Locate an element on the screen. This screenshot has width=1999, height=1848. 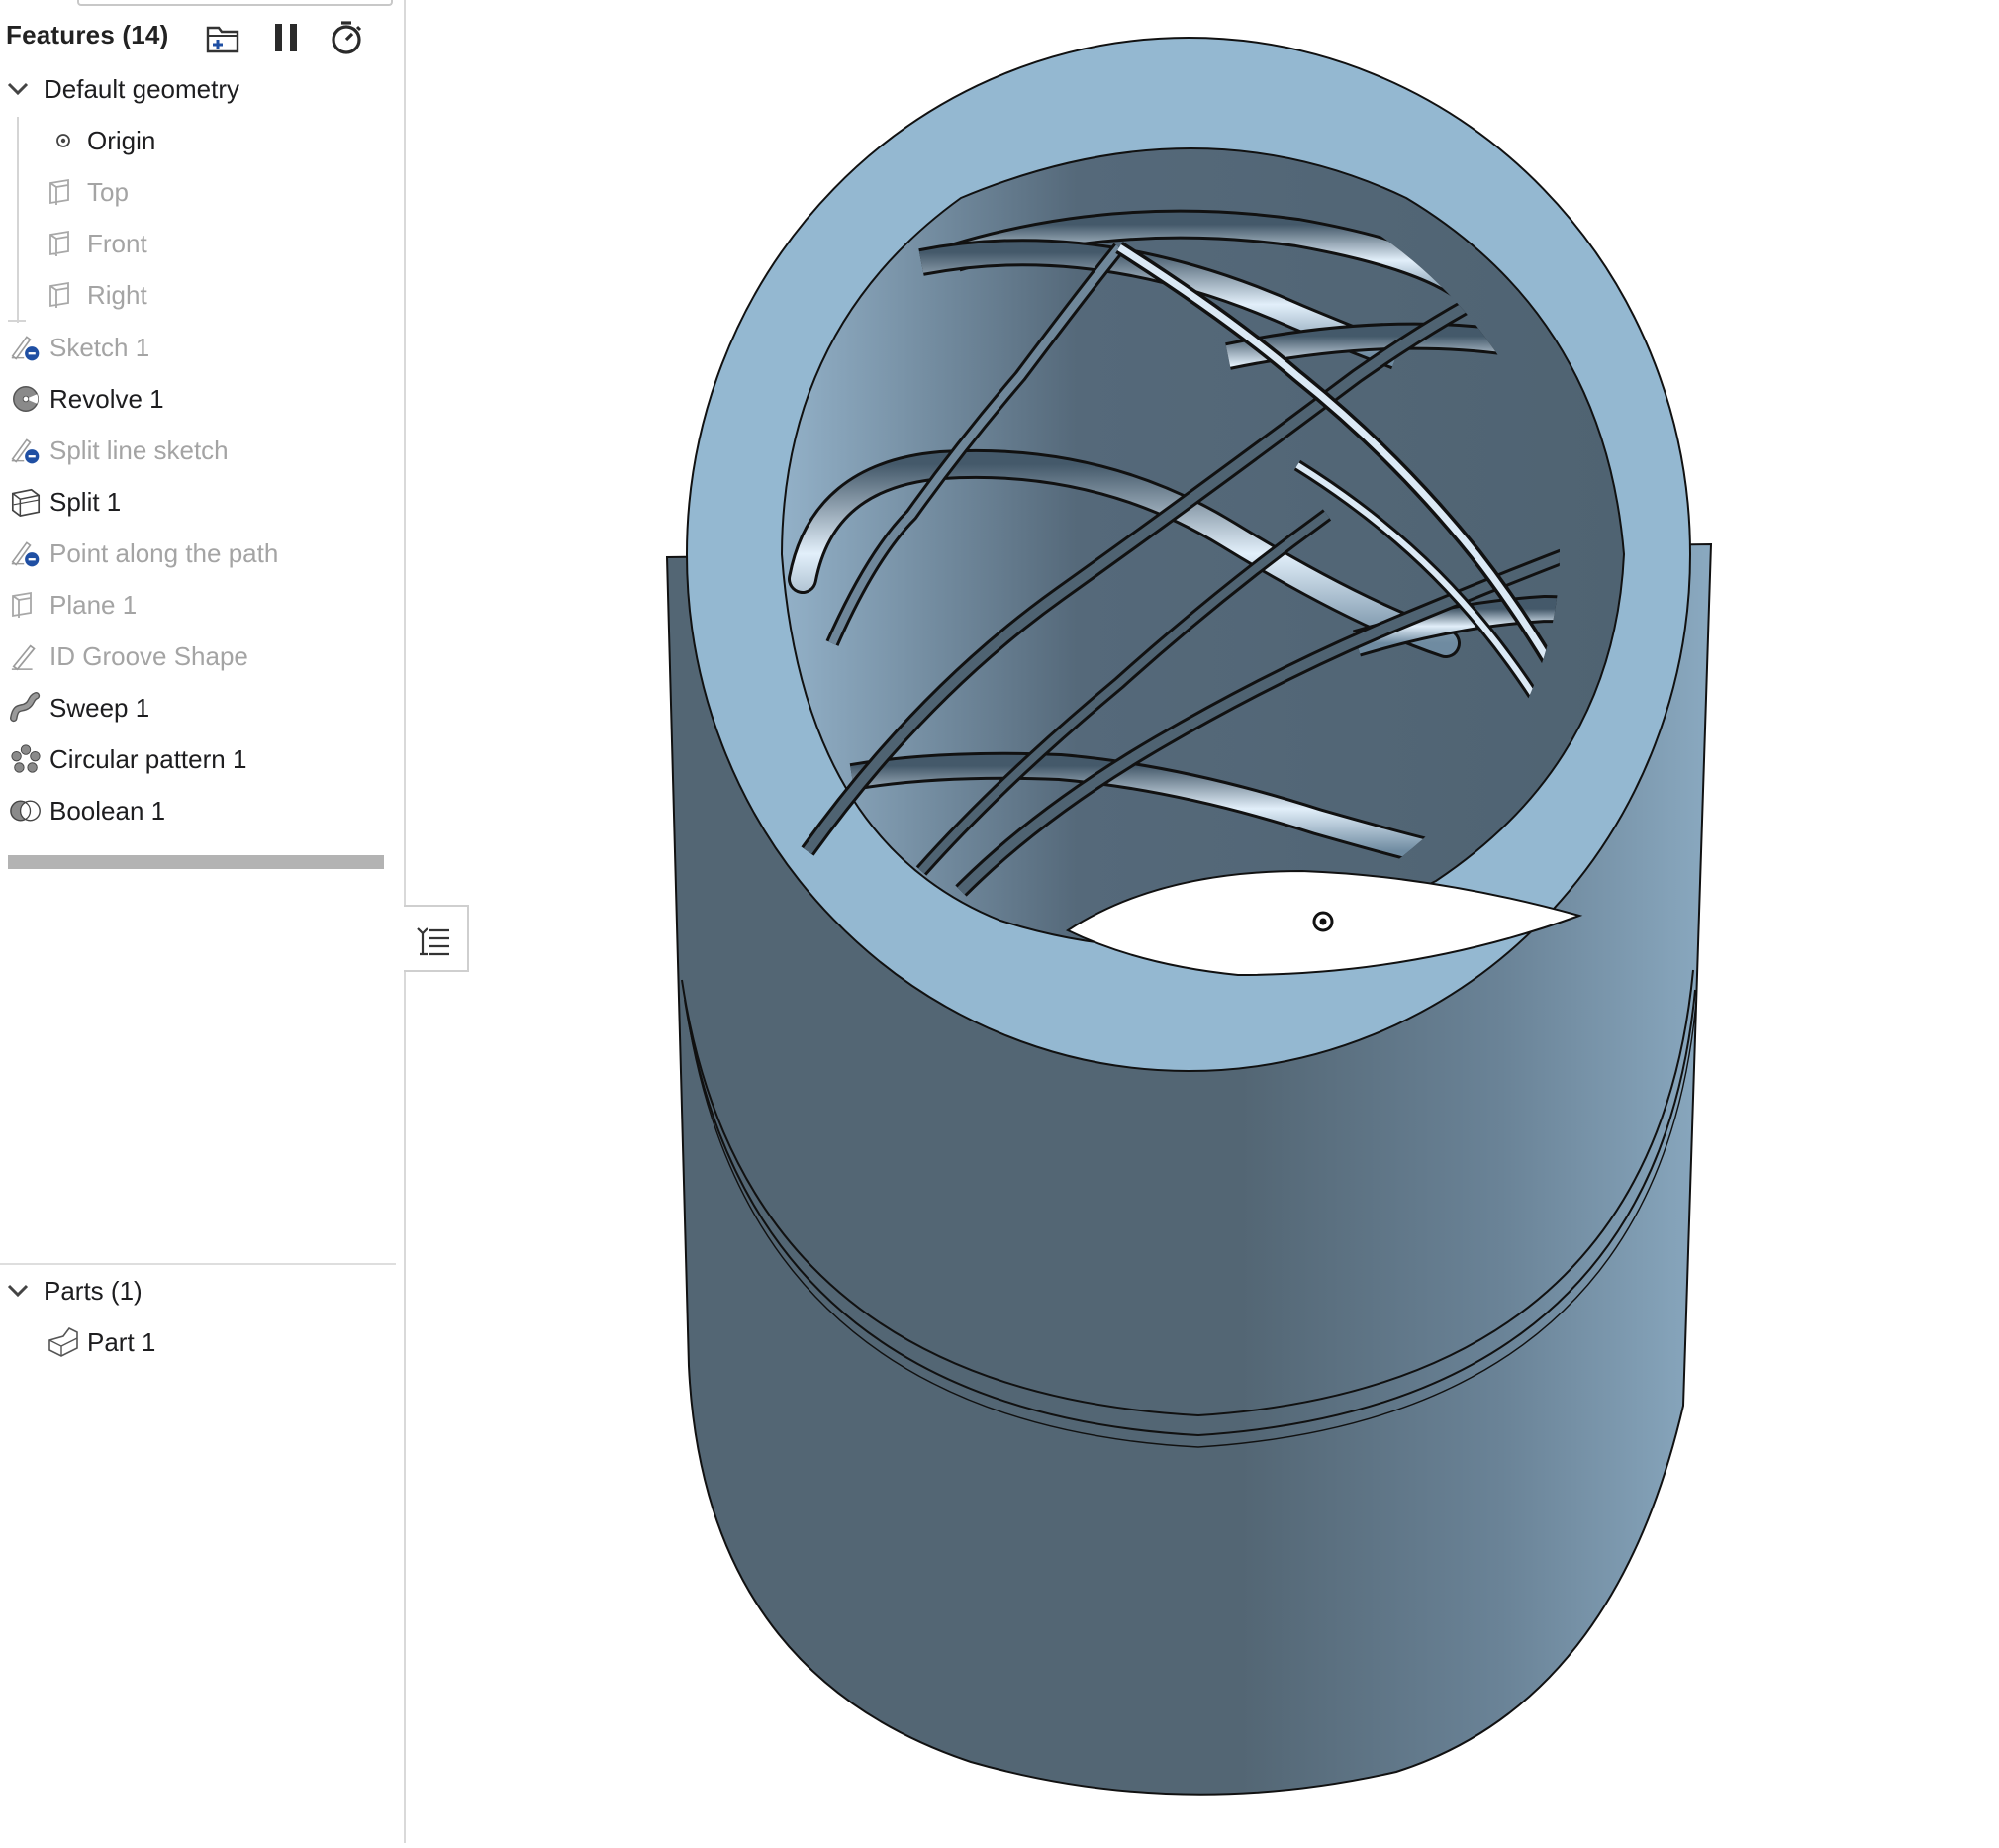
toolbar-edge is located at coordinates (235, 3).